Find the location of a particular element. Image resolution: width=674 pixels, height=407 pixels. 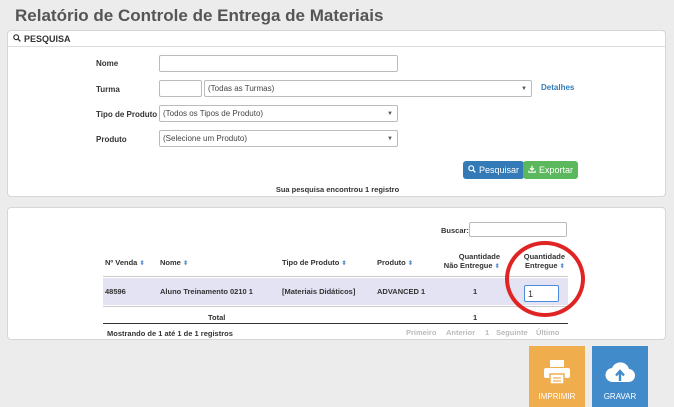

turma-code-input is located at coordinates (180, 88).